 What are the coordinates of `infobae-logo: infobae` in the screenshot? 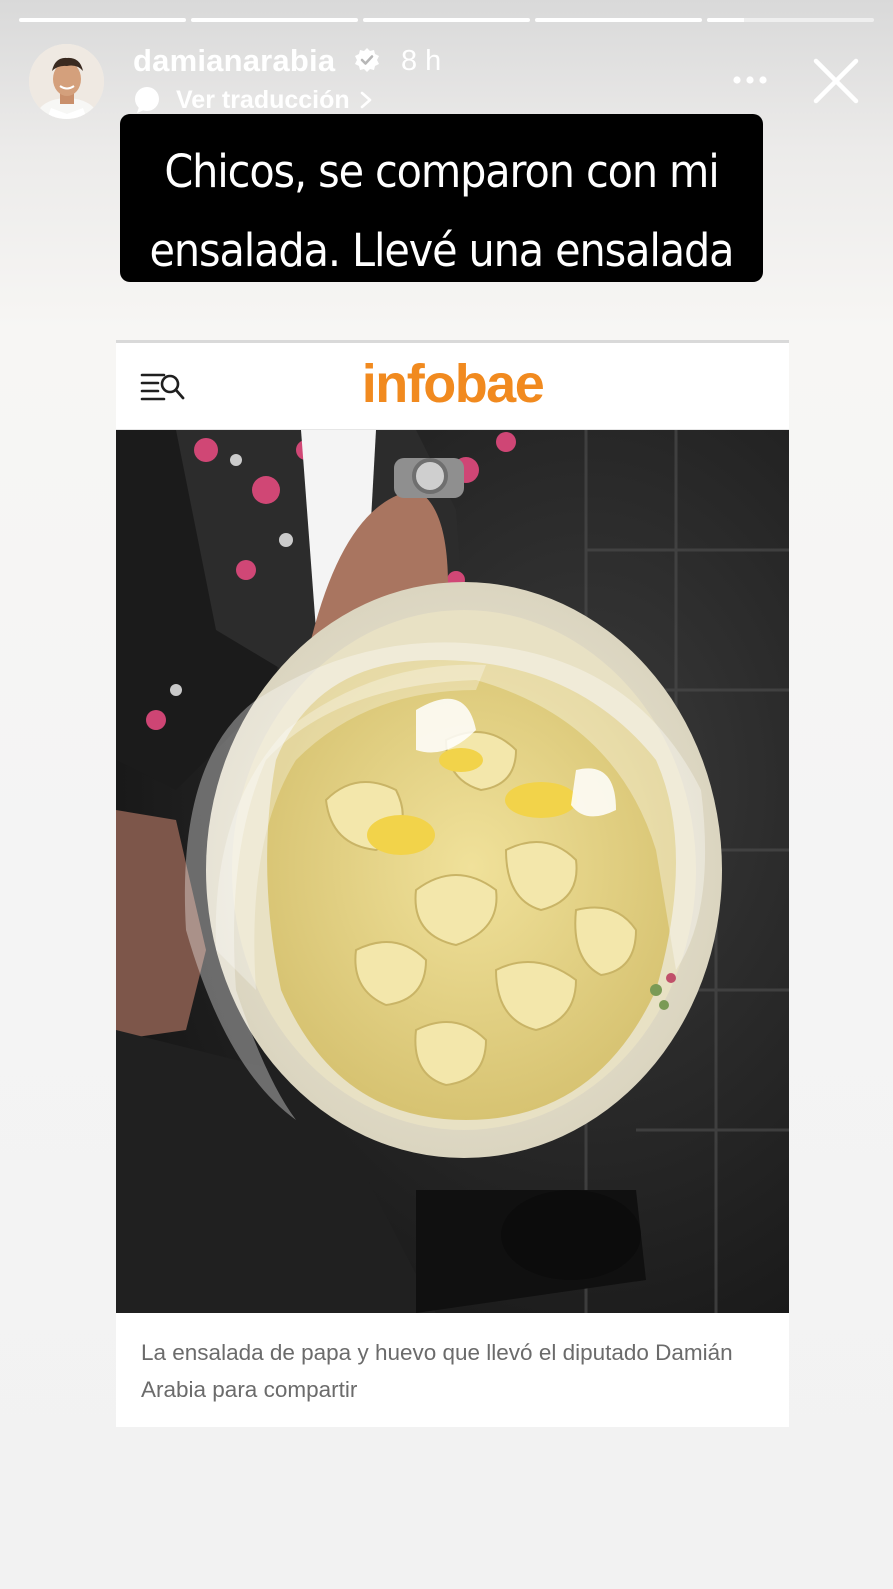 It's located at (453, 384).